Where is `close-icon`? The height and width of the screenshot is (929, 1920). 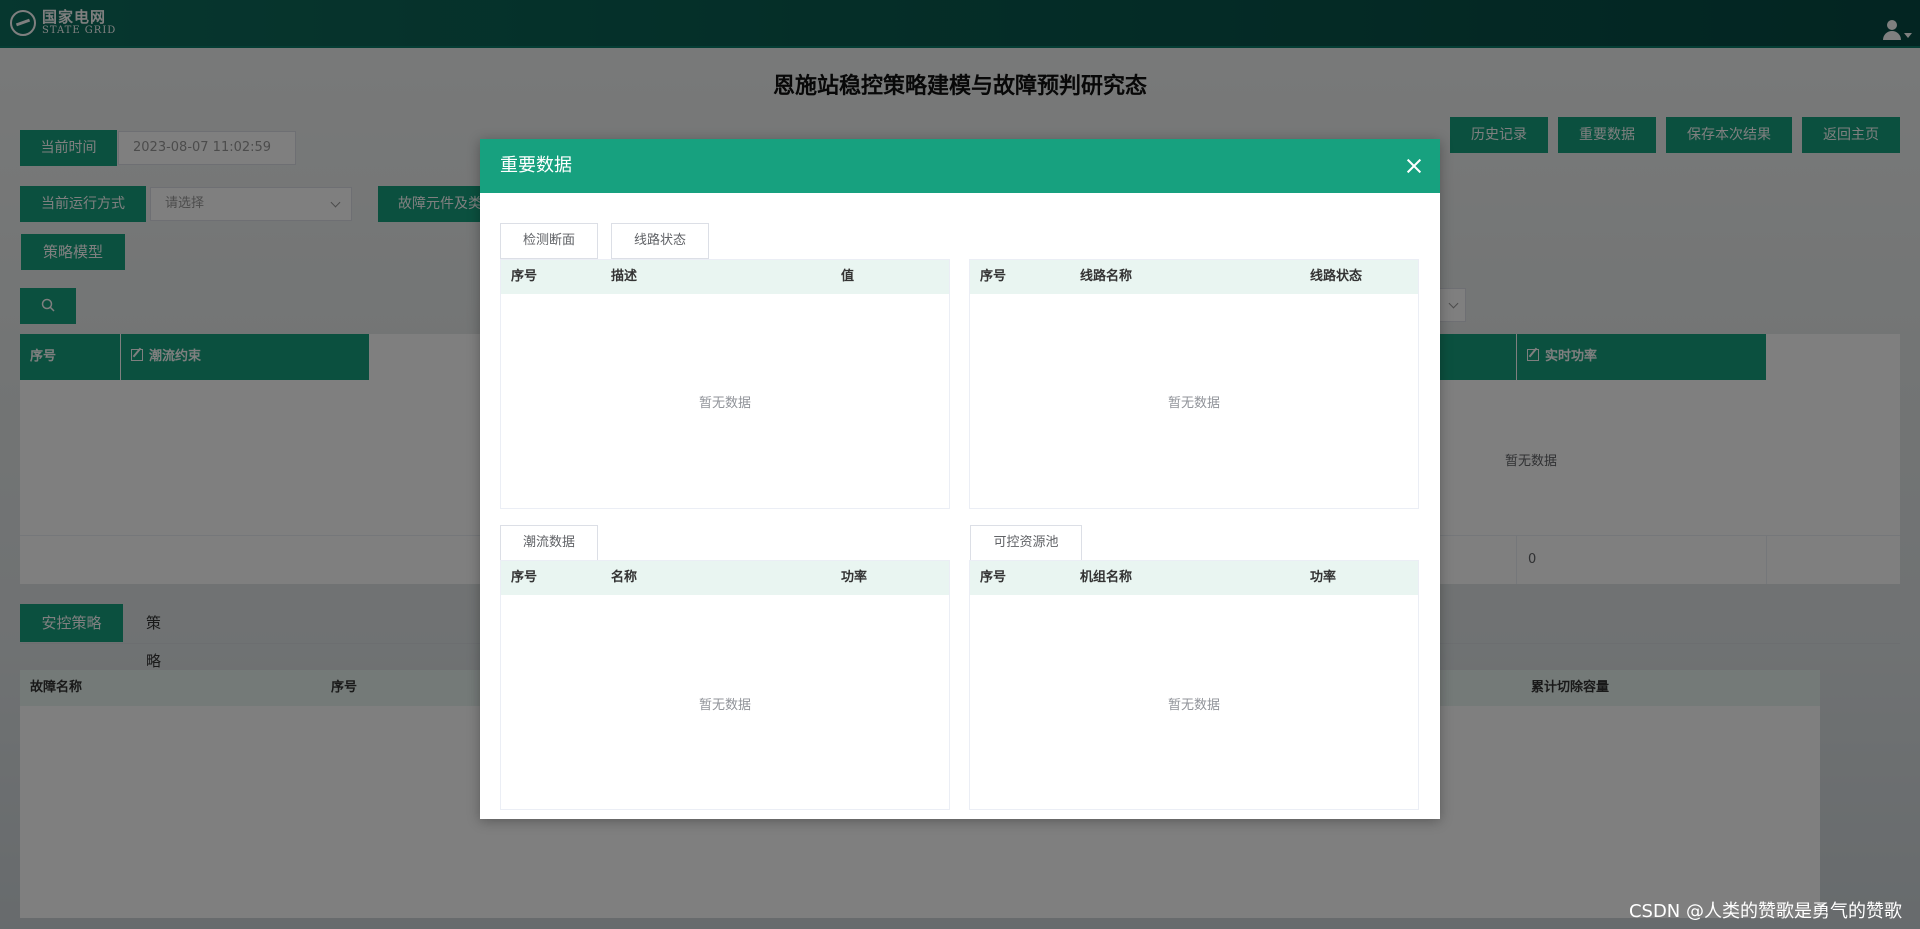 close-icon is located at coordinates (1414, 166).